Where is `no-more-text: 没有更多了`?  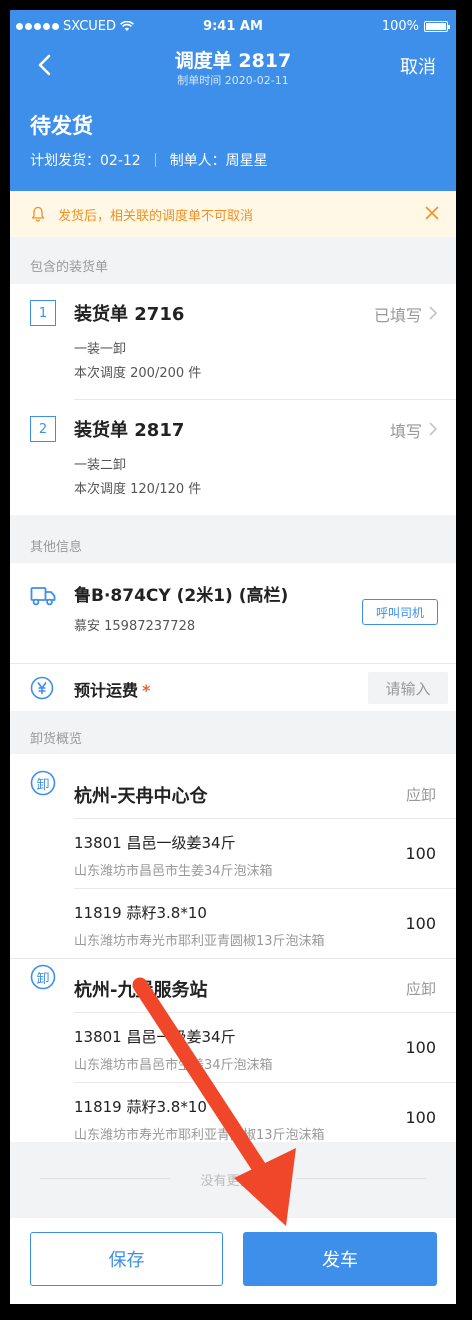
no-more-text: 没有更多了 is located at coordinates (233, 1181).